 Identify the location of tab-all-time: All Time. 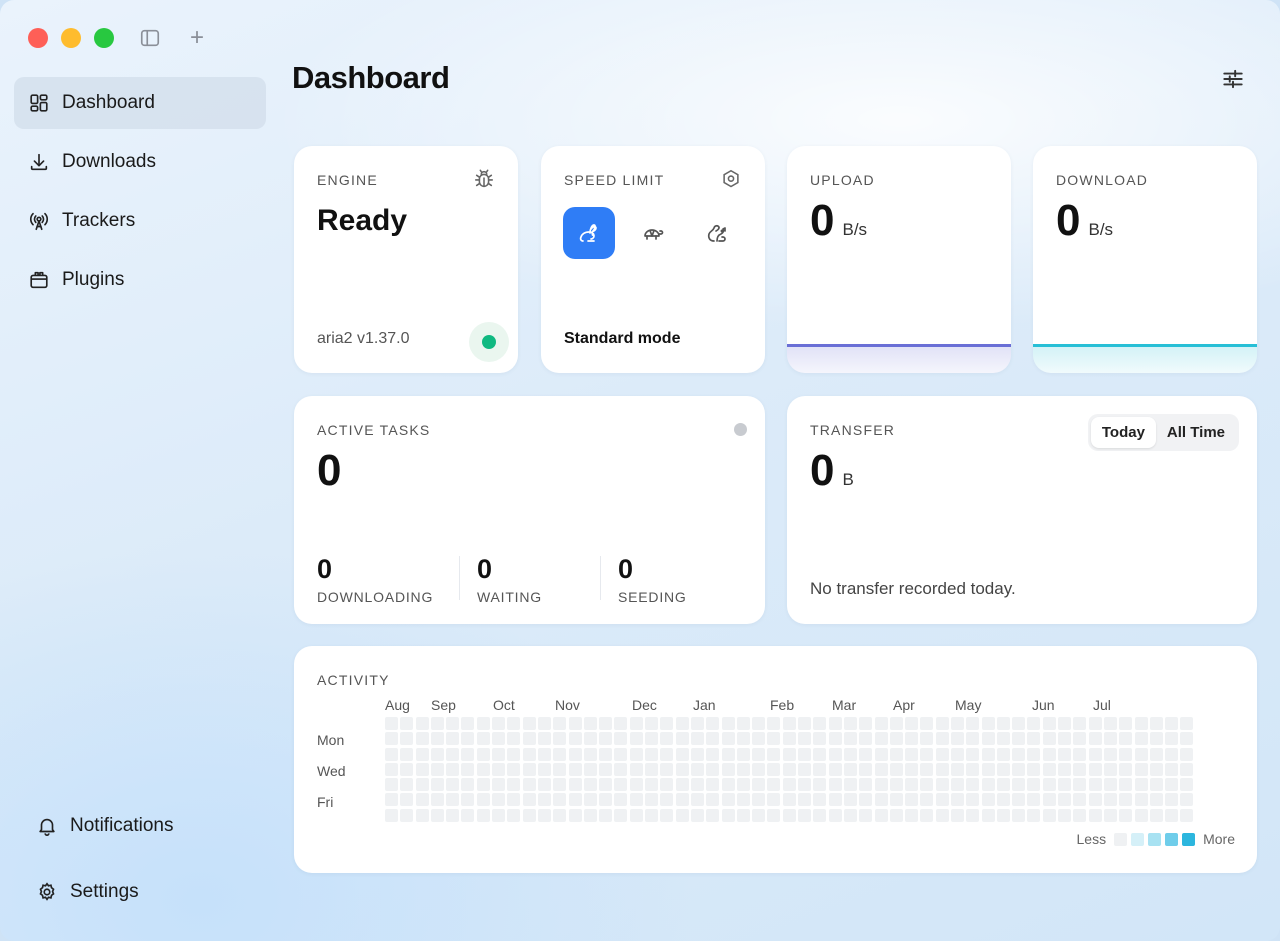
(1196, 432).